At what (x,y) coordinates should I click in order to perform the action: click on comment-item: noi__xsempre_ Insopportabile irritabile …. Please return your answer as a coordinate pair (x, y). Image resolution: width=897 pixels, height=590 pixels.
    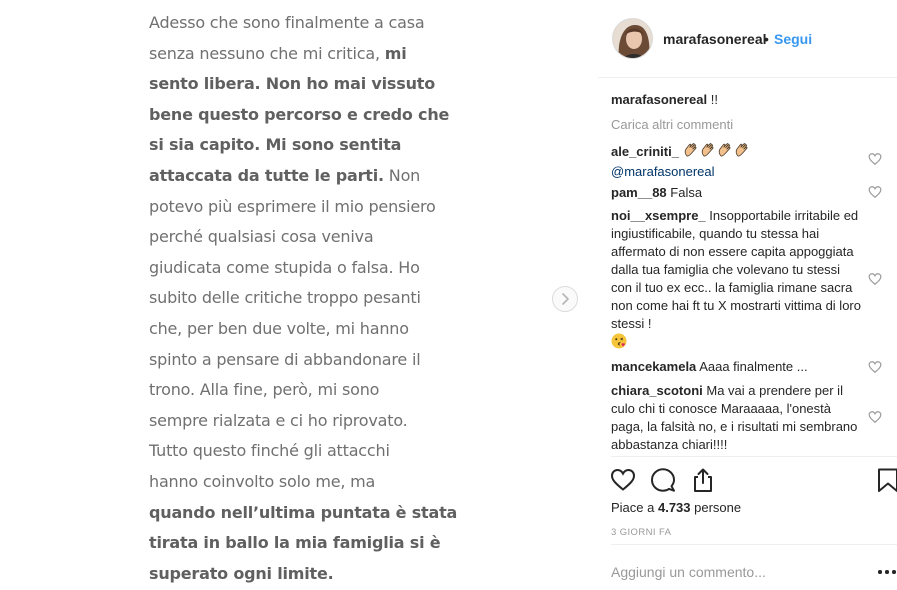
    Looking at the image, I should click on (736, 280).